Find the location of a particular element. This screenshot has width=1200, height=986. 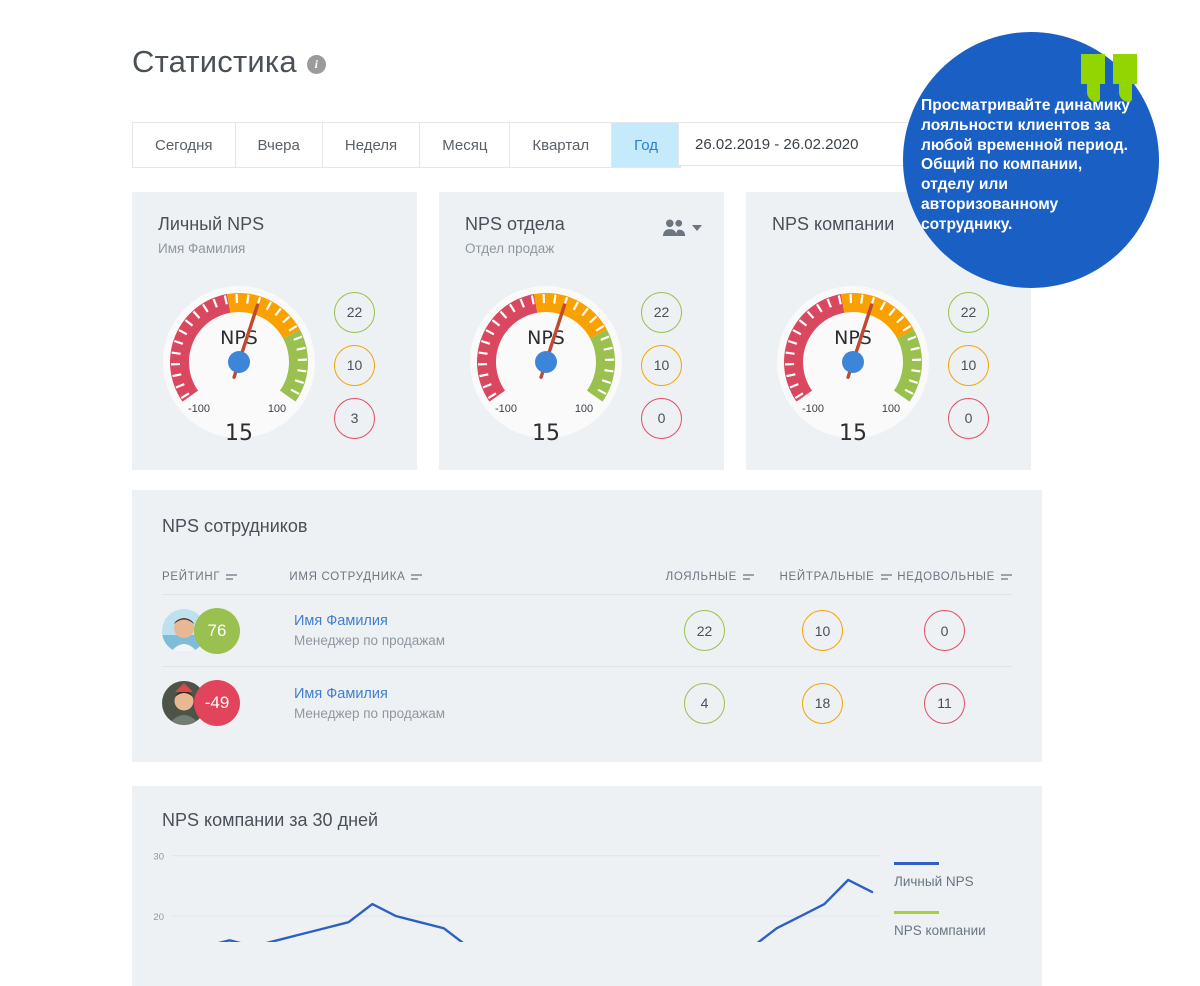

column-header-3: НЕЙТРАЛЬНЫЕ is located at coordinates (839, 577).